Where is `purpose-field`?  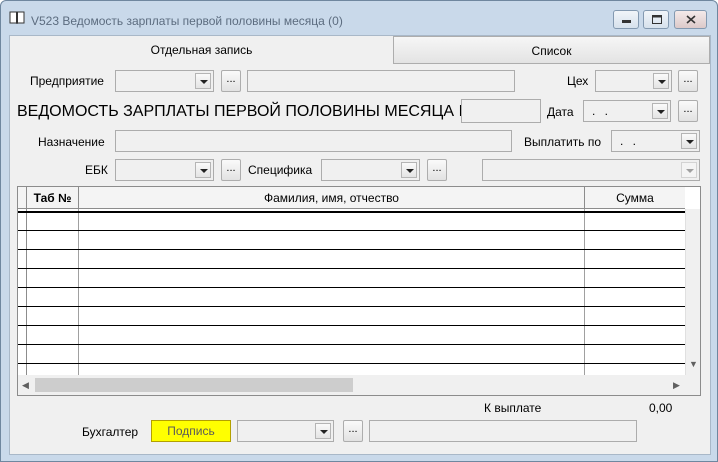
purpose-field is located at coordinates (313, 141).